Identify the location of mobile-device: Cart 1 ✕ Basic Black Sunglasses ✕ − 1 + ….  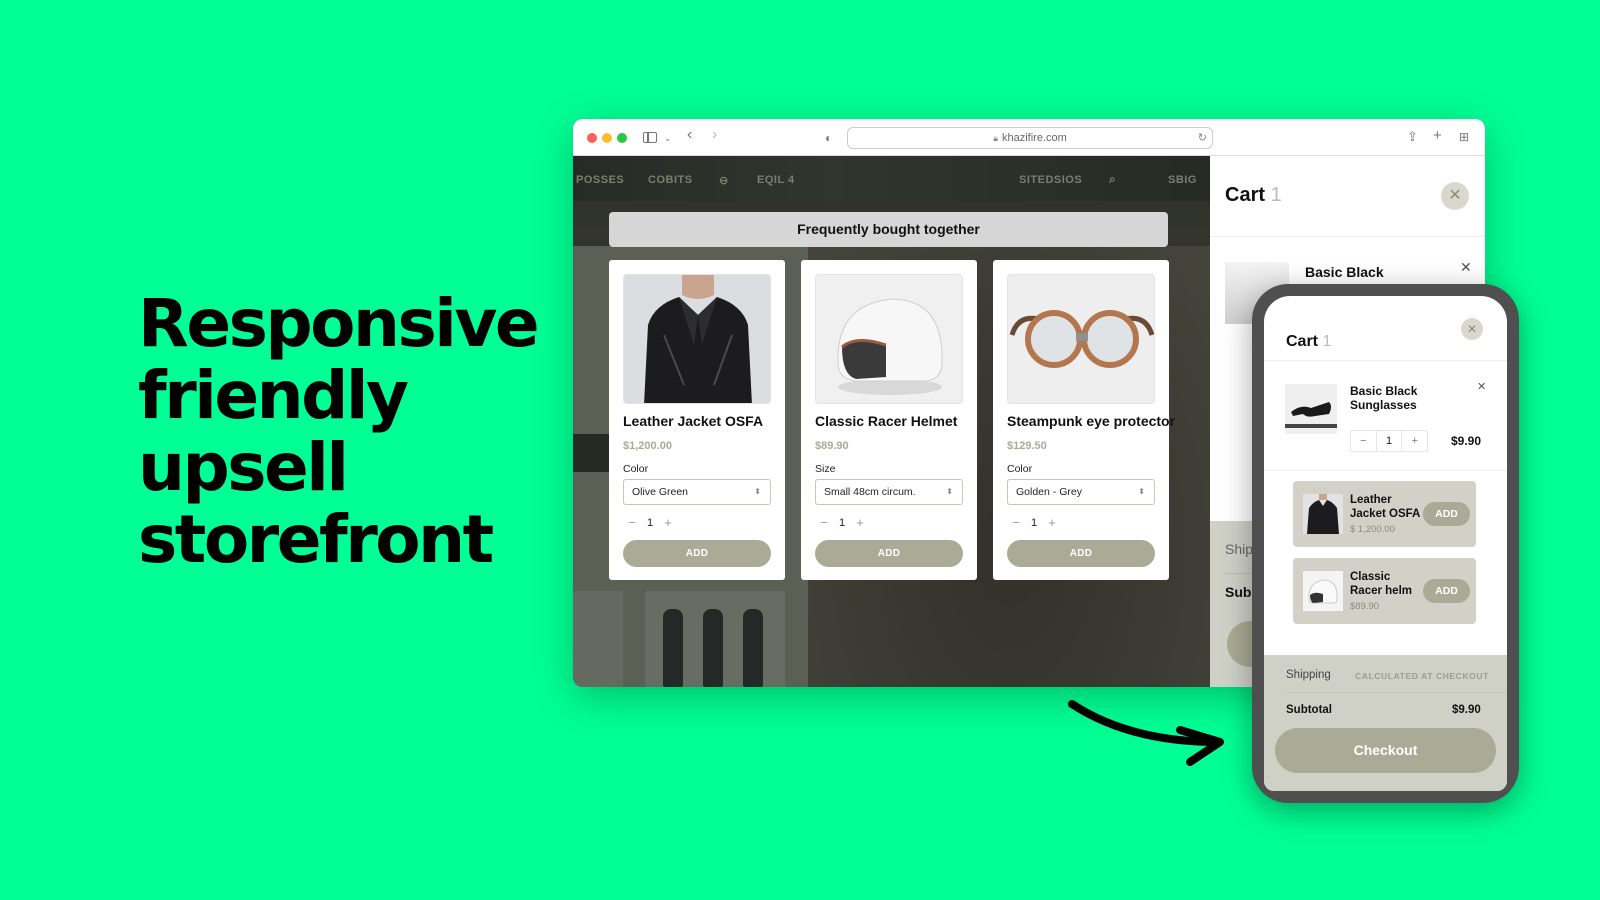
(1385, 543).